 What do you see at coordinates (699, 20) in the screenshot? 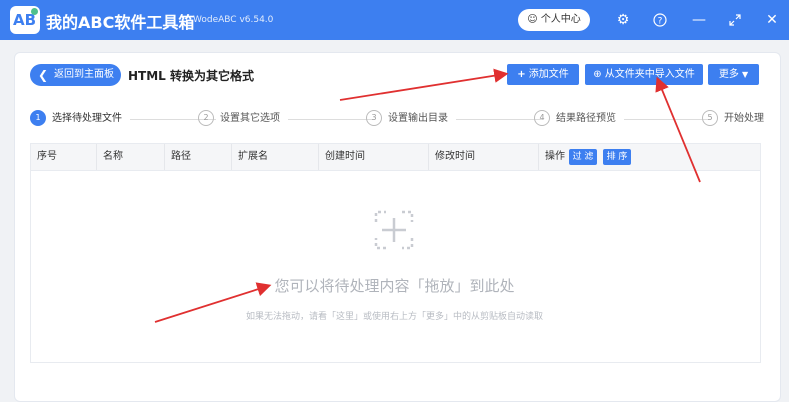
I see `minimize-icon: —` at bounding box center [699, 20].